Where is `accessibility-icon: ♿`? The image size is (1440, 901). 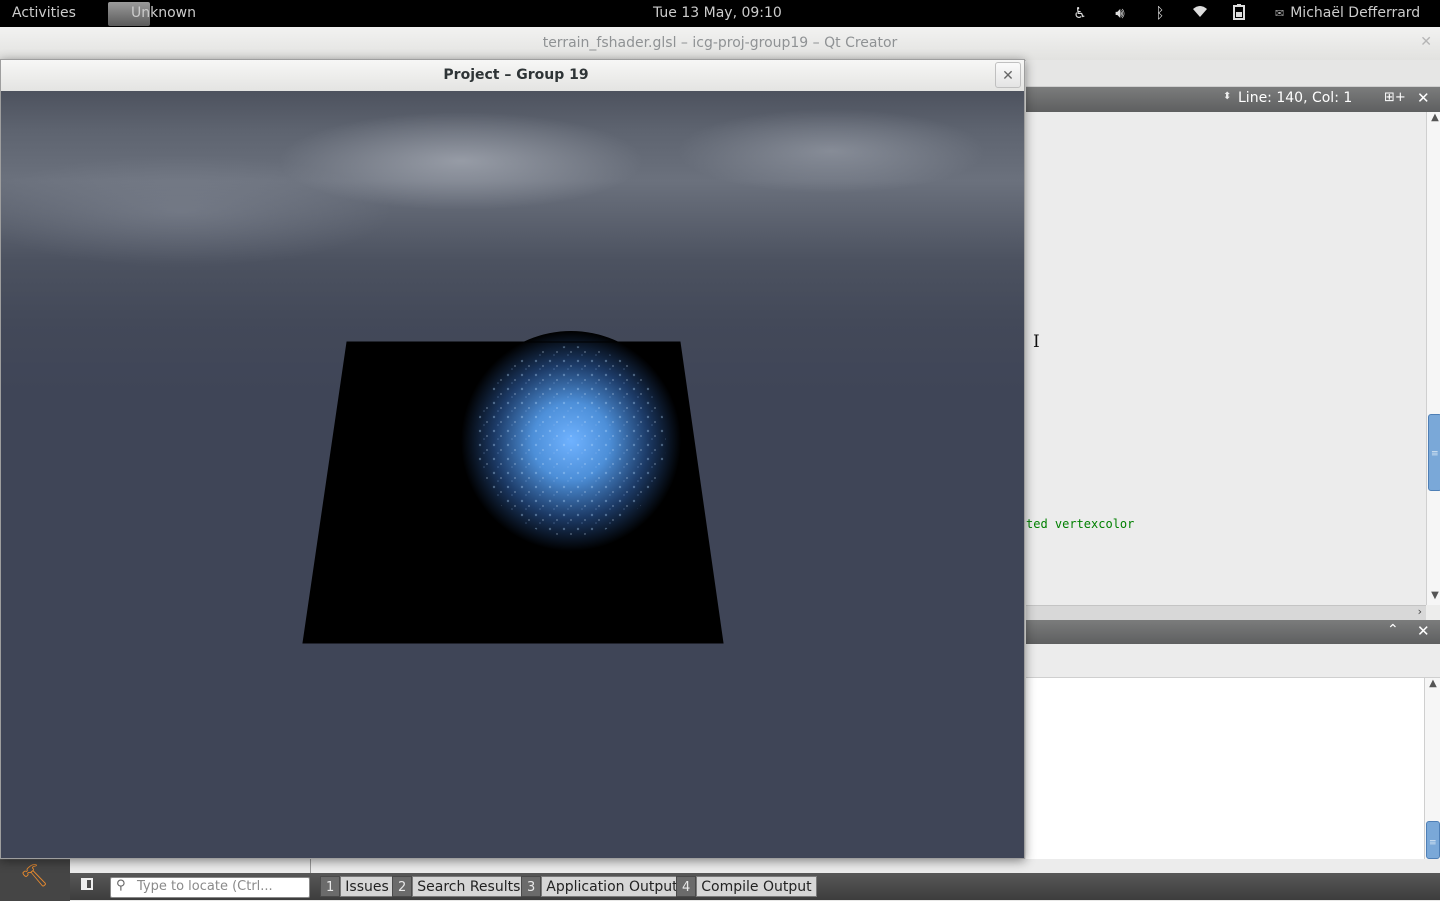 accessibility-icon: ♿ is located at coordinates (1080, 13).